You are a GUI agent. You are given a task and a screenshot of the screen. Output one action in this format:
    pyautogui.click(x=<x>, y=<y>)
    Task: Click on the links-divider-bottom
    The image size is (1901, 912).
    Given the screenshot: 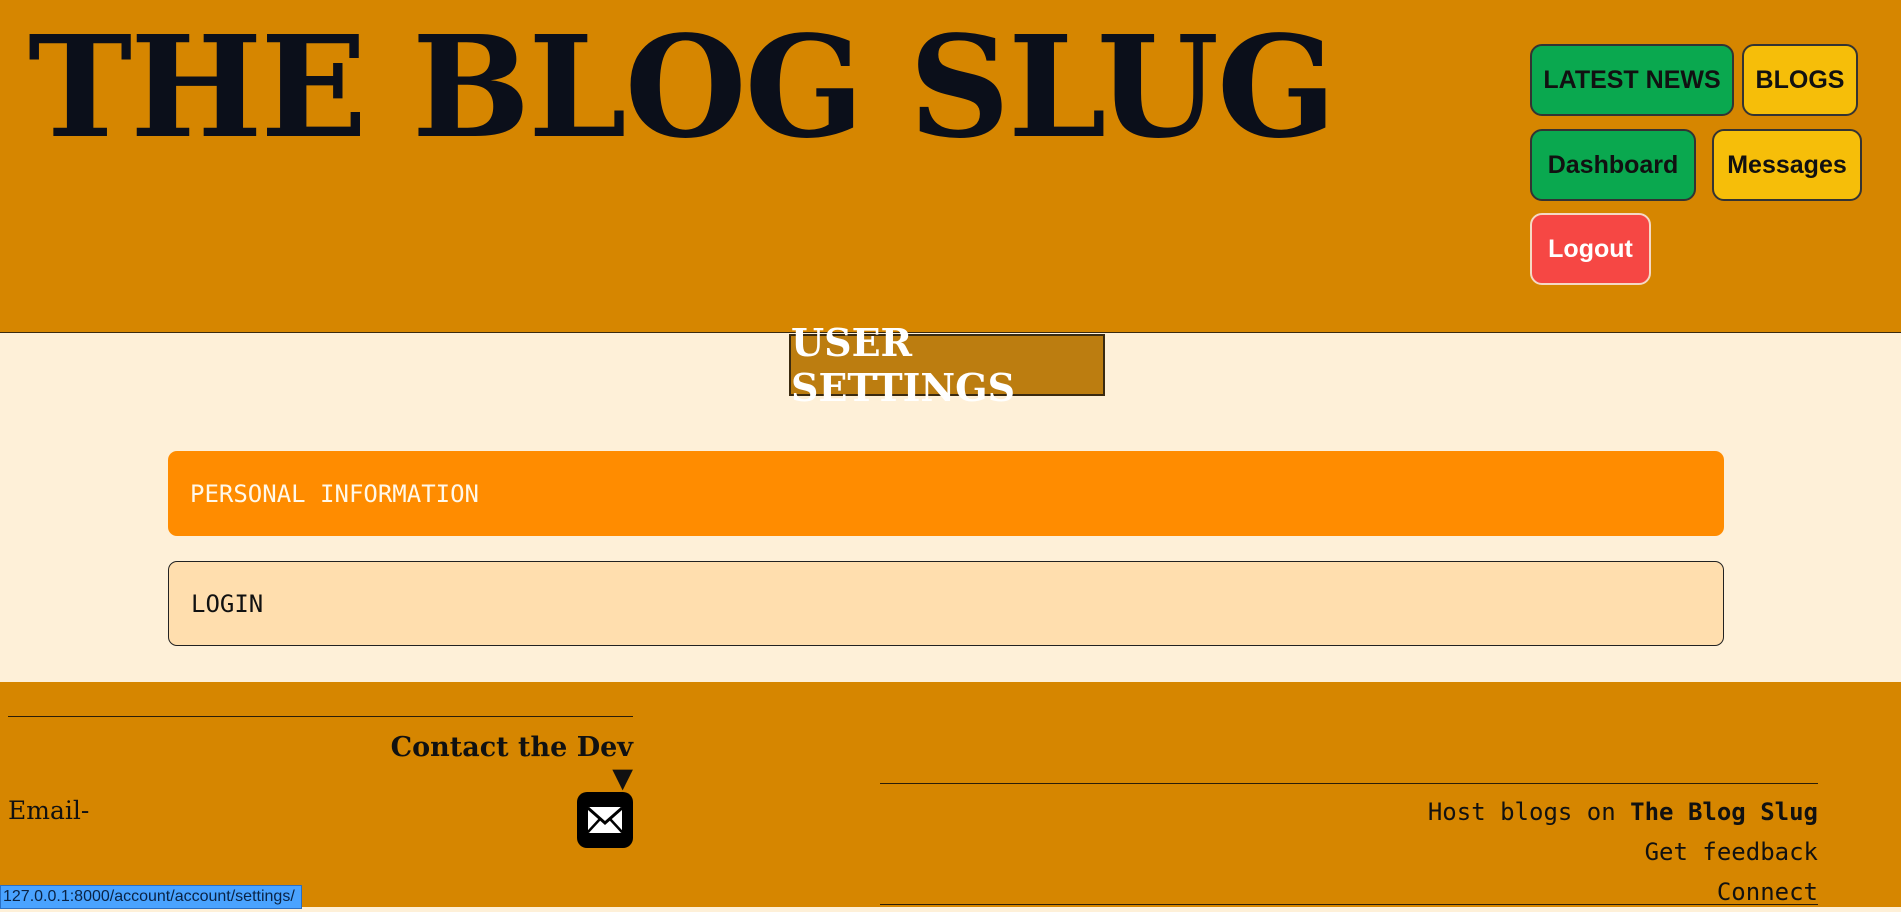 What is the action you would take?
    pyautogui.click(x=1349, y=904)
    